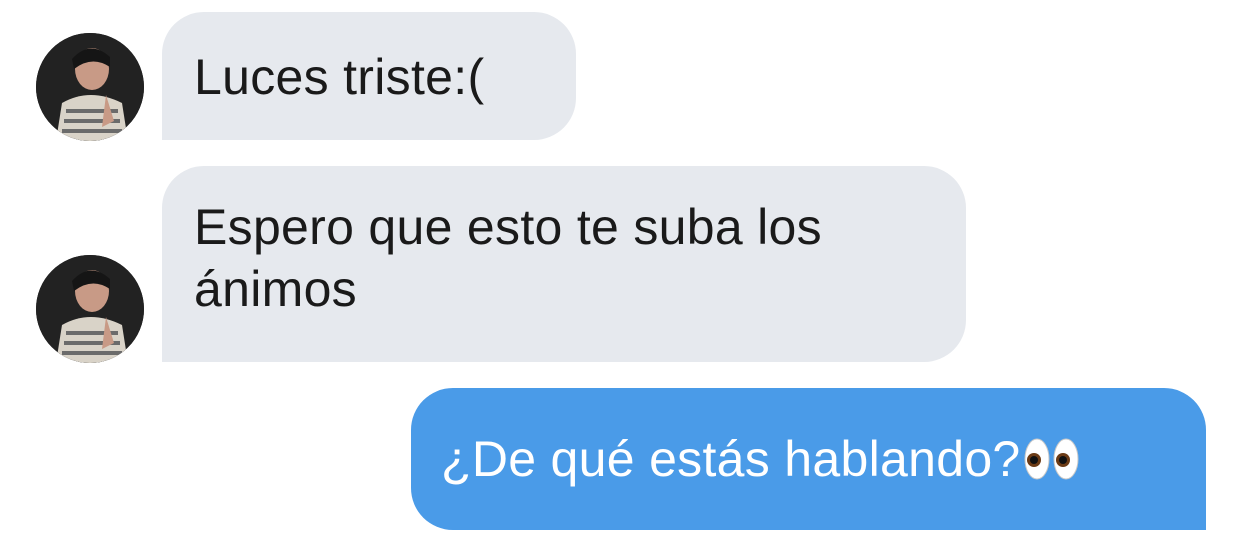  Describe the element at coordinates (508, 258) in the screenshot. I see `message-text: Espero que esto te suba los ánimos` at that location.